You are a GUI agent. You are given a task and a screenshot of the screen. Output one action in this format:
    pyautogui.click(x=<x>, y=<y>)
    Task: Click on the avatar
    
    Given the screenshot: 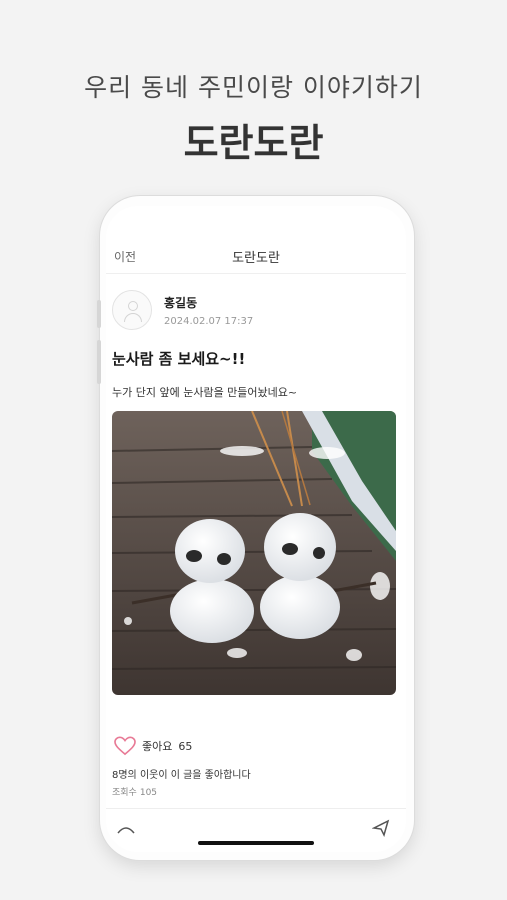 What is the action you would take?
    pyautogui.click(x=132, y=310)
    